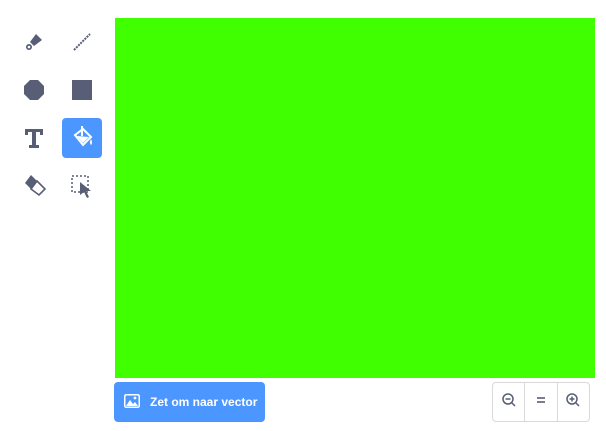 The width and height of the screenshot is (606, 431). I want to click on eraser-tool, so click(34, 186).